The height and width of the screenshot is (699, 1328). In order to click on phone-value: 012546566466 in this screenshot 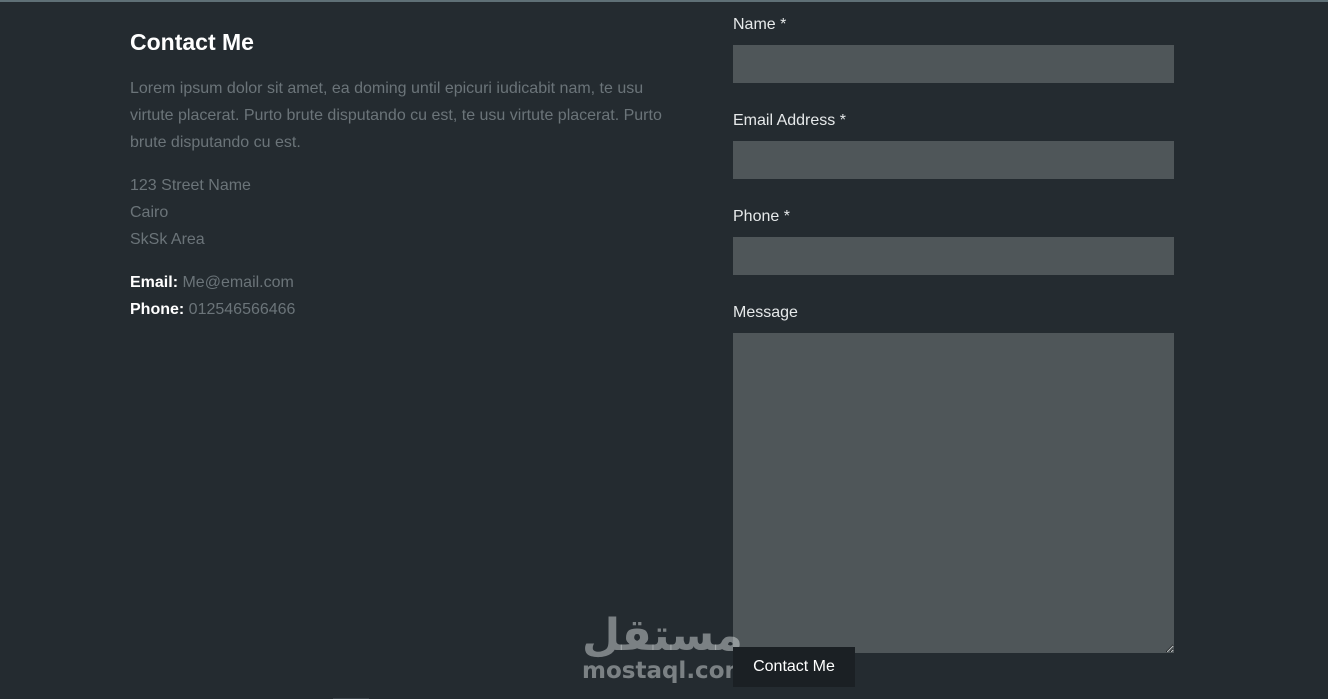, I will do `click(242, 309)`.